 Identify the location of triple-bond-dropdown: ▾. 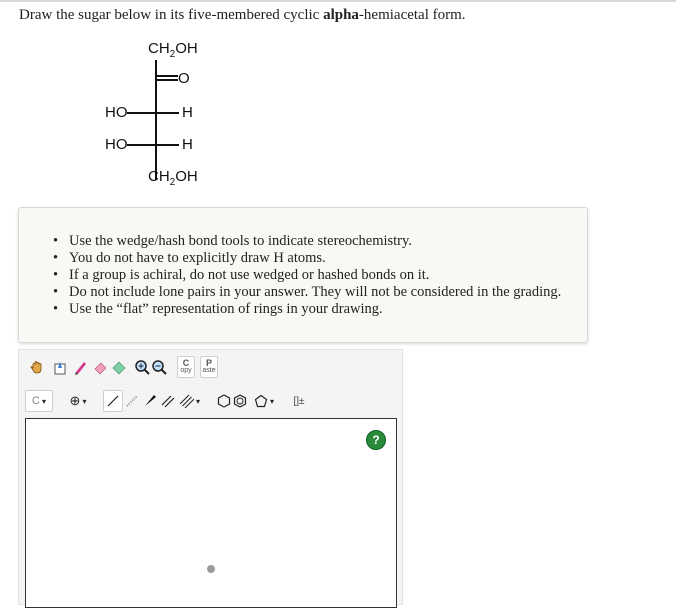
(190, 401).